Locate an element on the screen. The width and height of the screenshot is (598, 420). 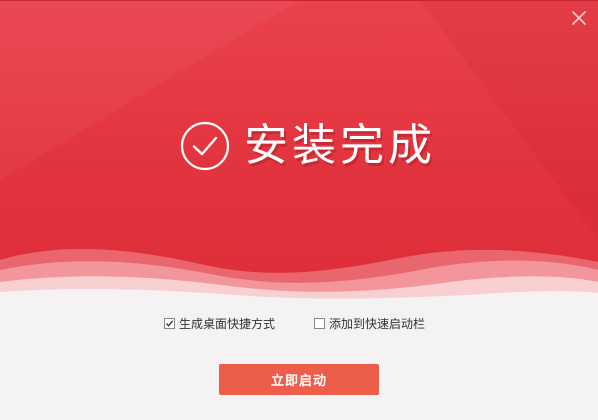
install-options: 生成桌面快捷方式 添加到快速启动栏 is located at coordinates (299, 323).